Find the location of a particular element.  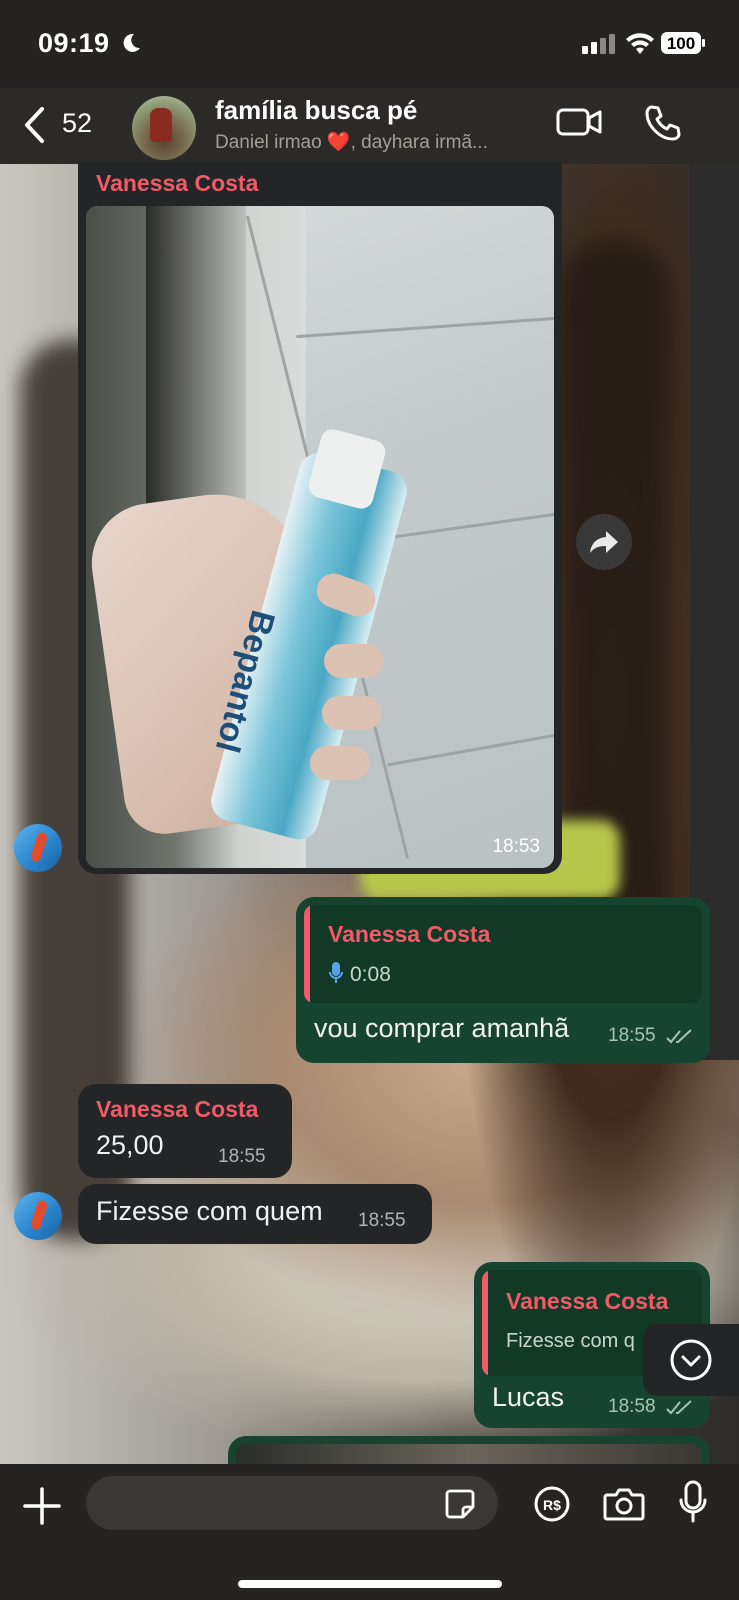

message-text: Lucas is located at coordinates (528, 1397).